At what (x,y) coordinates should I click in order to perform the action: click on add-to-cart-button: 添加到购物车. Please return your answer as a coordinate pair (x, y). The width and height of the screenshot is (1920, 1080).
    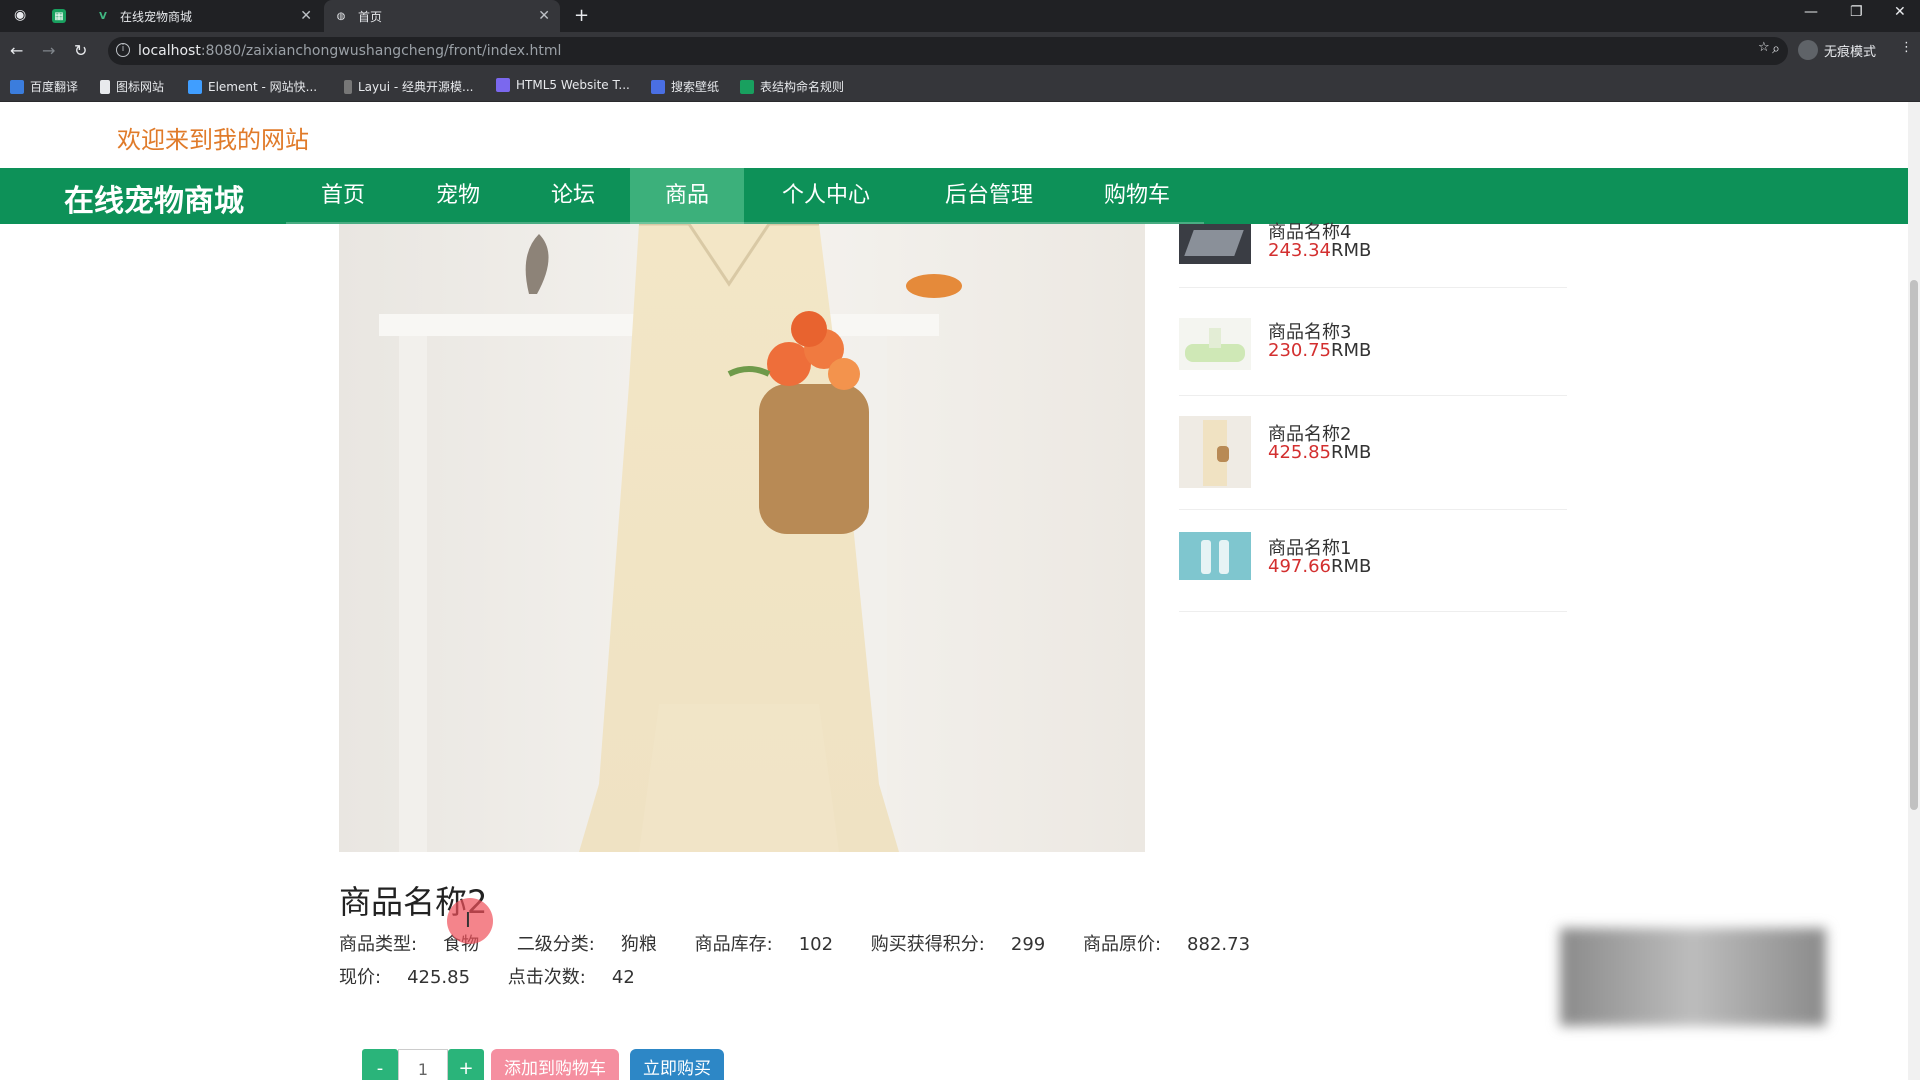
    Looking at the image, I should click on (555, 1064).